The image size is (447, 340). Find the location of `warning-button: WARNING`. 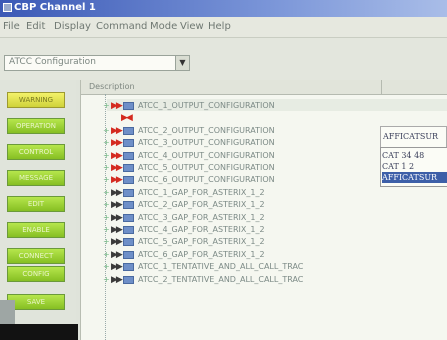

warning-button: WARNING is located at coordinates (36, 100).